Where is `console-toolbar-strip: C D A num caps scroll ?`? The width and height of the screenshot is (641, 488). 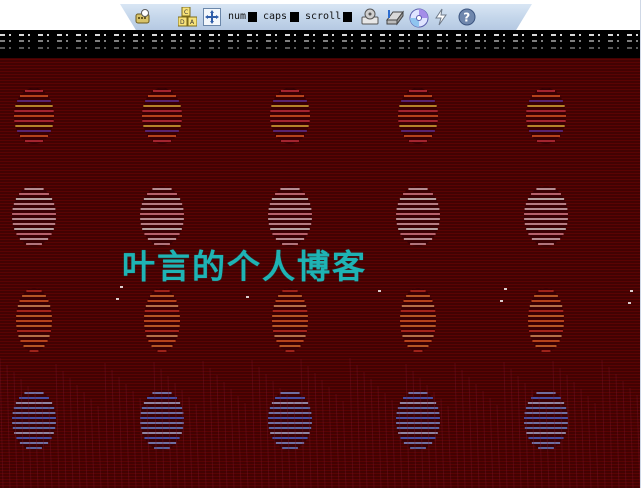 console-toolbar-strip: C D A num caps scroll ? is located at coordinates (320, 15).